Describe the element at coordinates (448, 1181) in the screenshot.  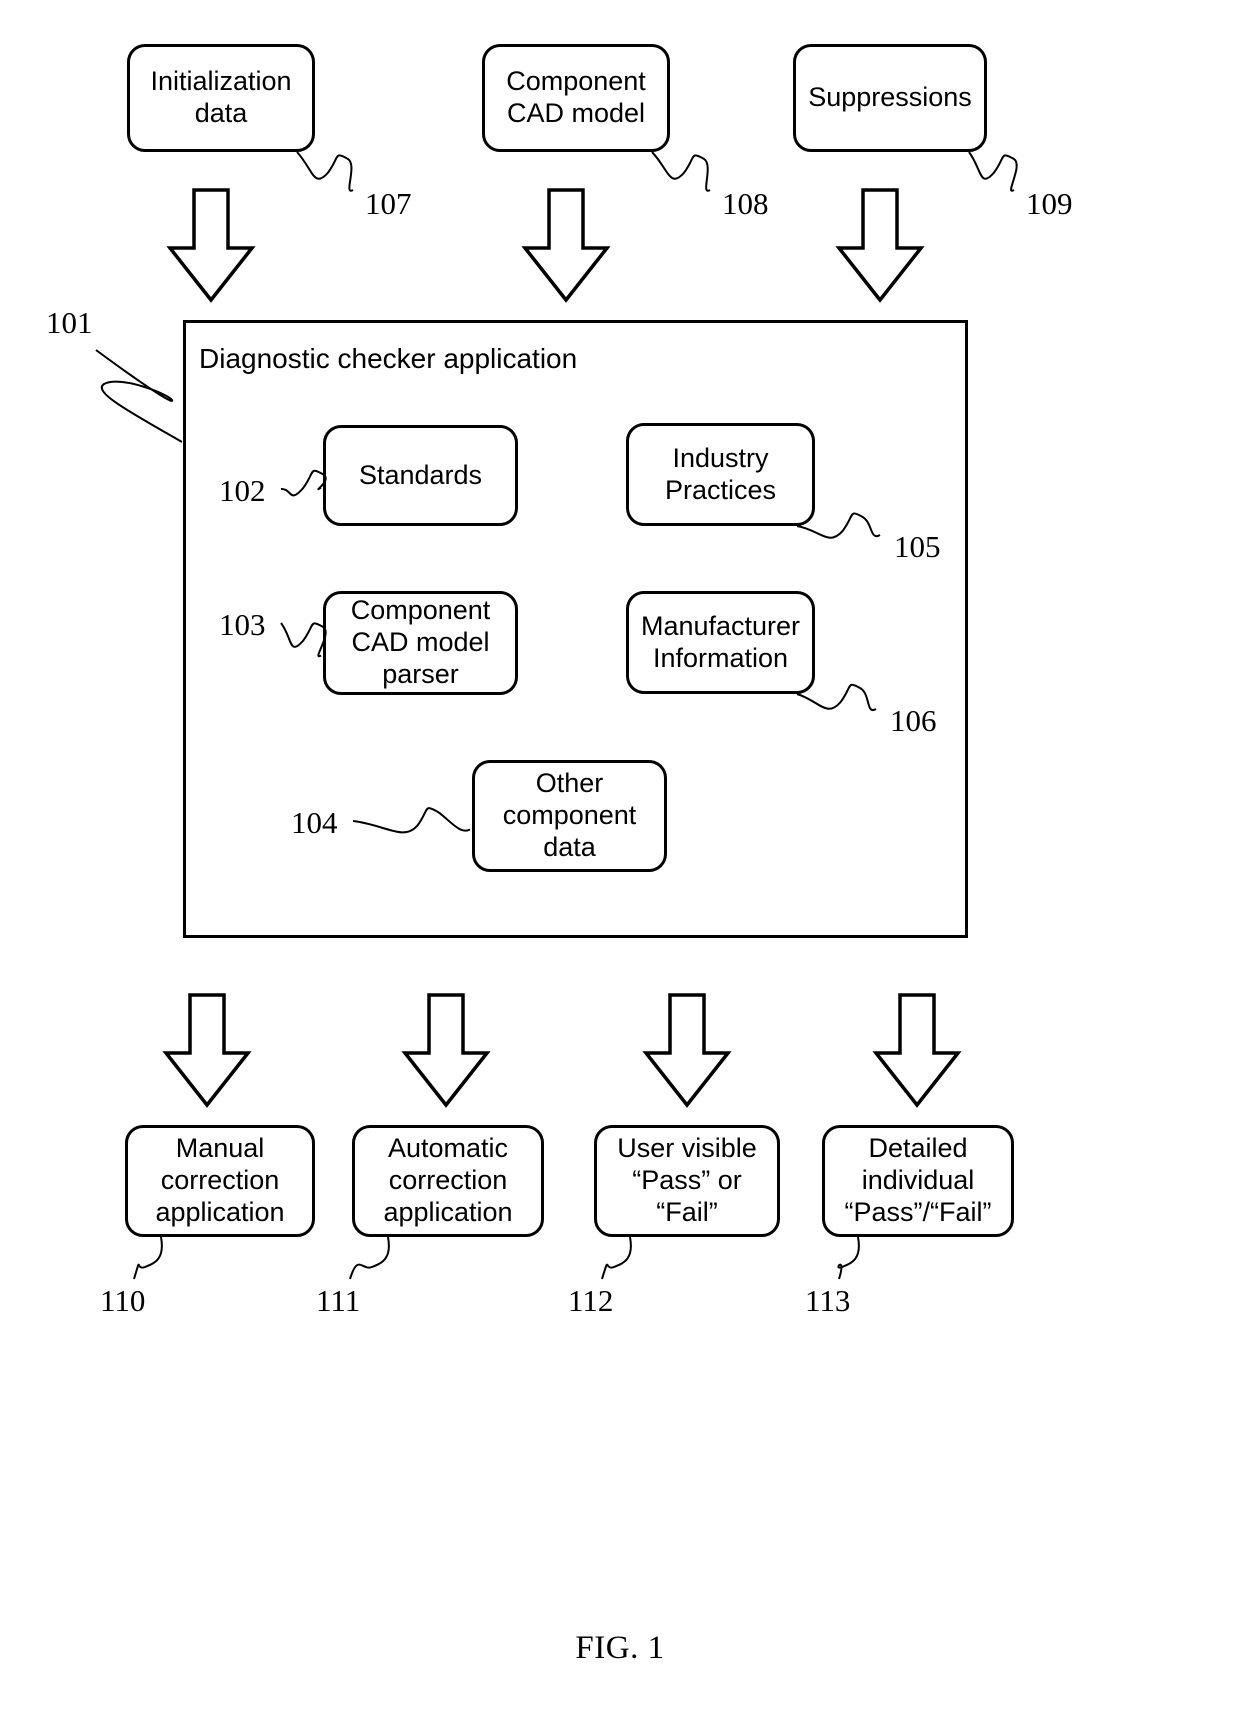
I see `output-box-111: Automatic correction application` at that location.